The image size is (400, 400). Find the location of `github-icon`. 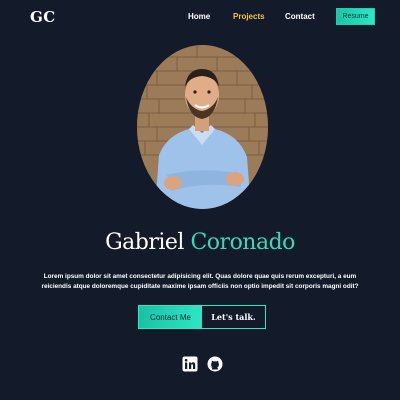

github-icon is located at coordinates (215, 364).